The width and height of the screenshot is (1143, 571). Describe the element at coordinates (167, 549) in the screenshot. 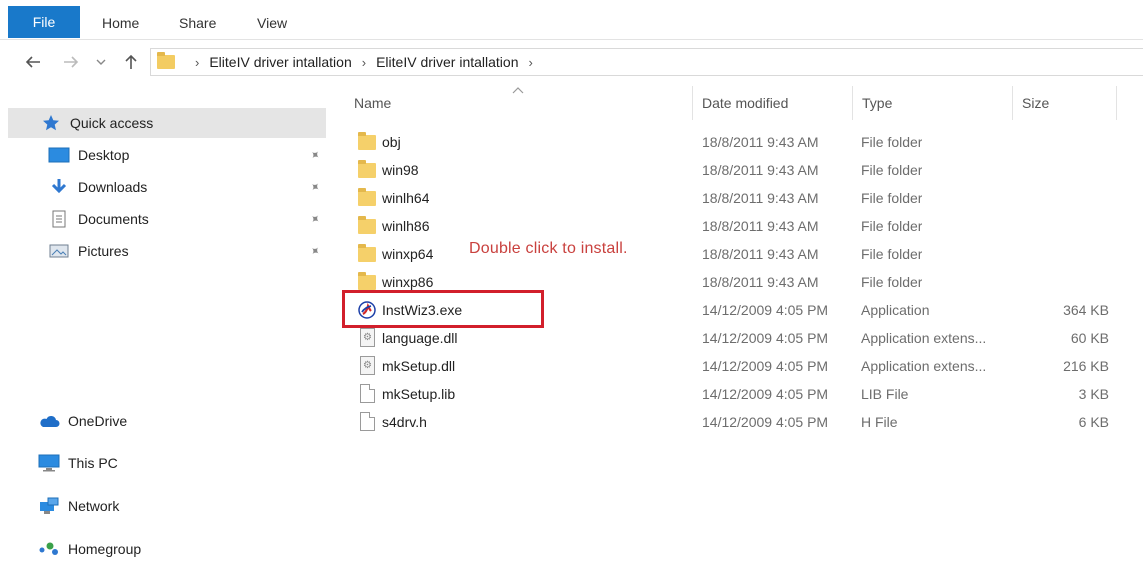

I see `sidebar-item-homegroup: Homegroup` at that location.